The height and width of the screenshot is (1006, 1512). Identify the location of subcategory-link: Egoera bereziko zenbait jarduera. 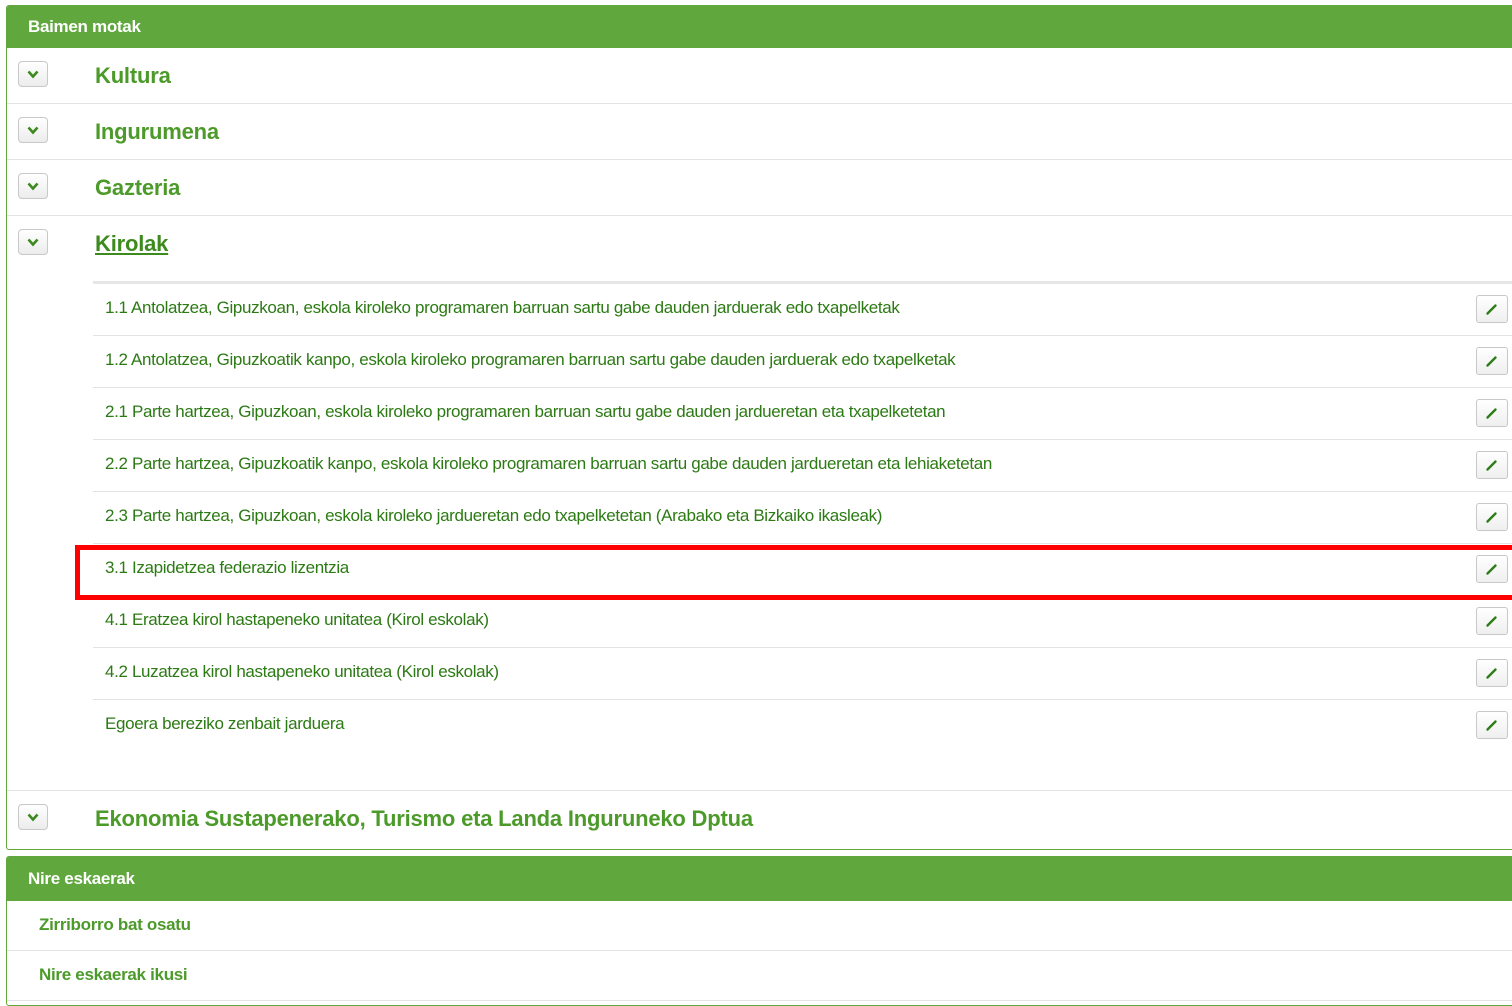
(225, 724).